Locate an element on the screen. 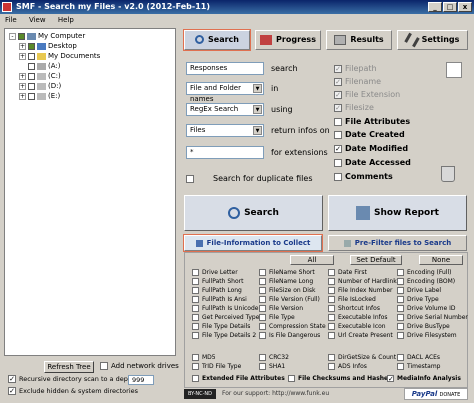  checksums-option: File Checksums and Hashes is located at coordinates (340, 378).